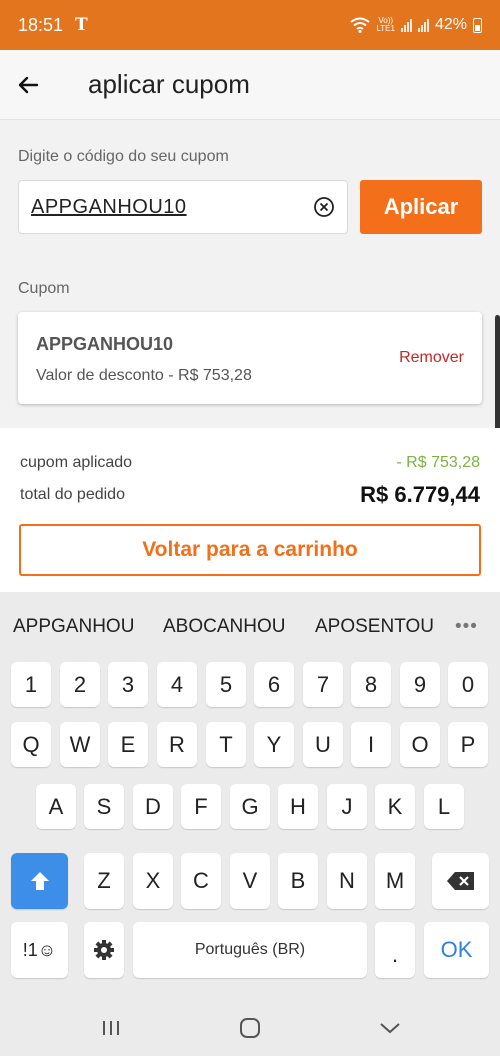 The image size is (500, 1056). Describe the element at coordinates (347, 881) in the screenshot. I see `key-n: N` at that location.